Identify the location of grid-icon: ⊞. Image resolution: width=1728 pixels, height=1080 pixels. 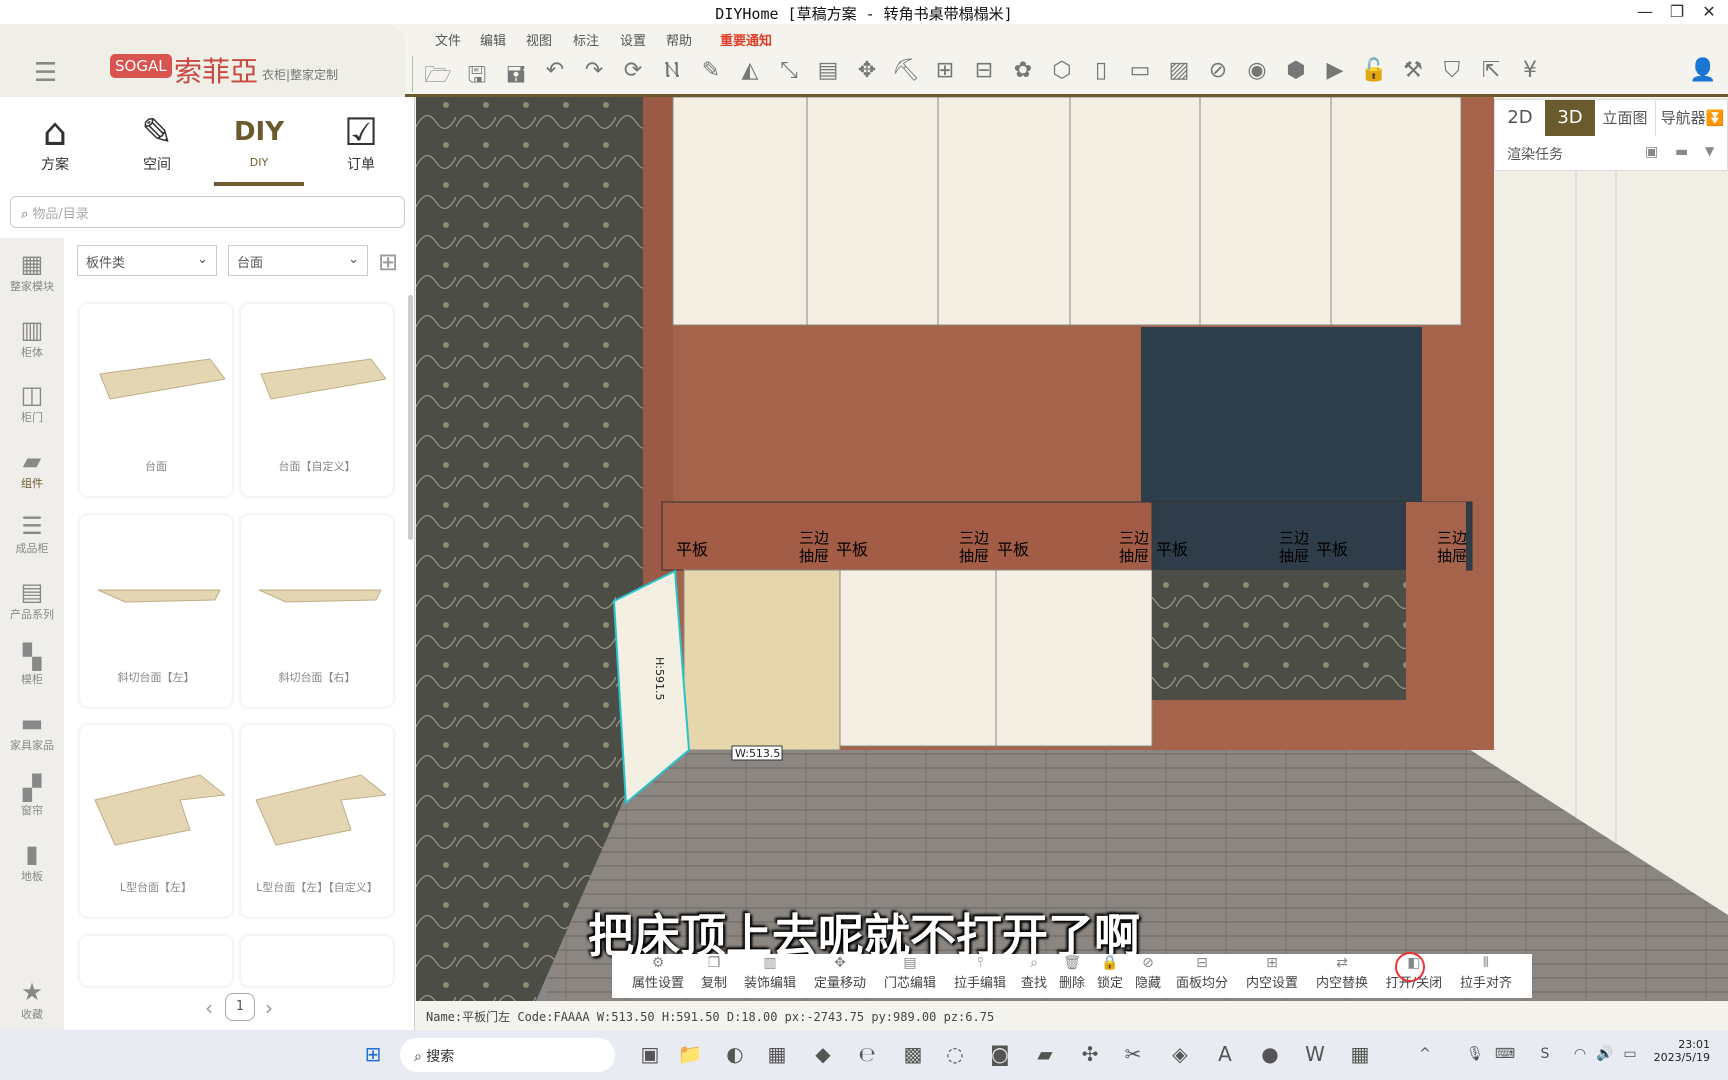
(945, 70).